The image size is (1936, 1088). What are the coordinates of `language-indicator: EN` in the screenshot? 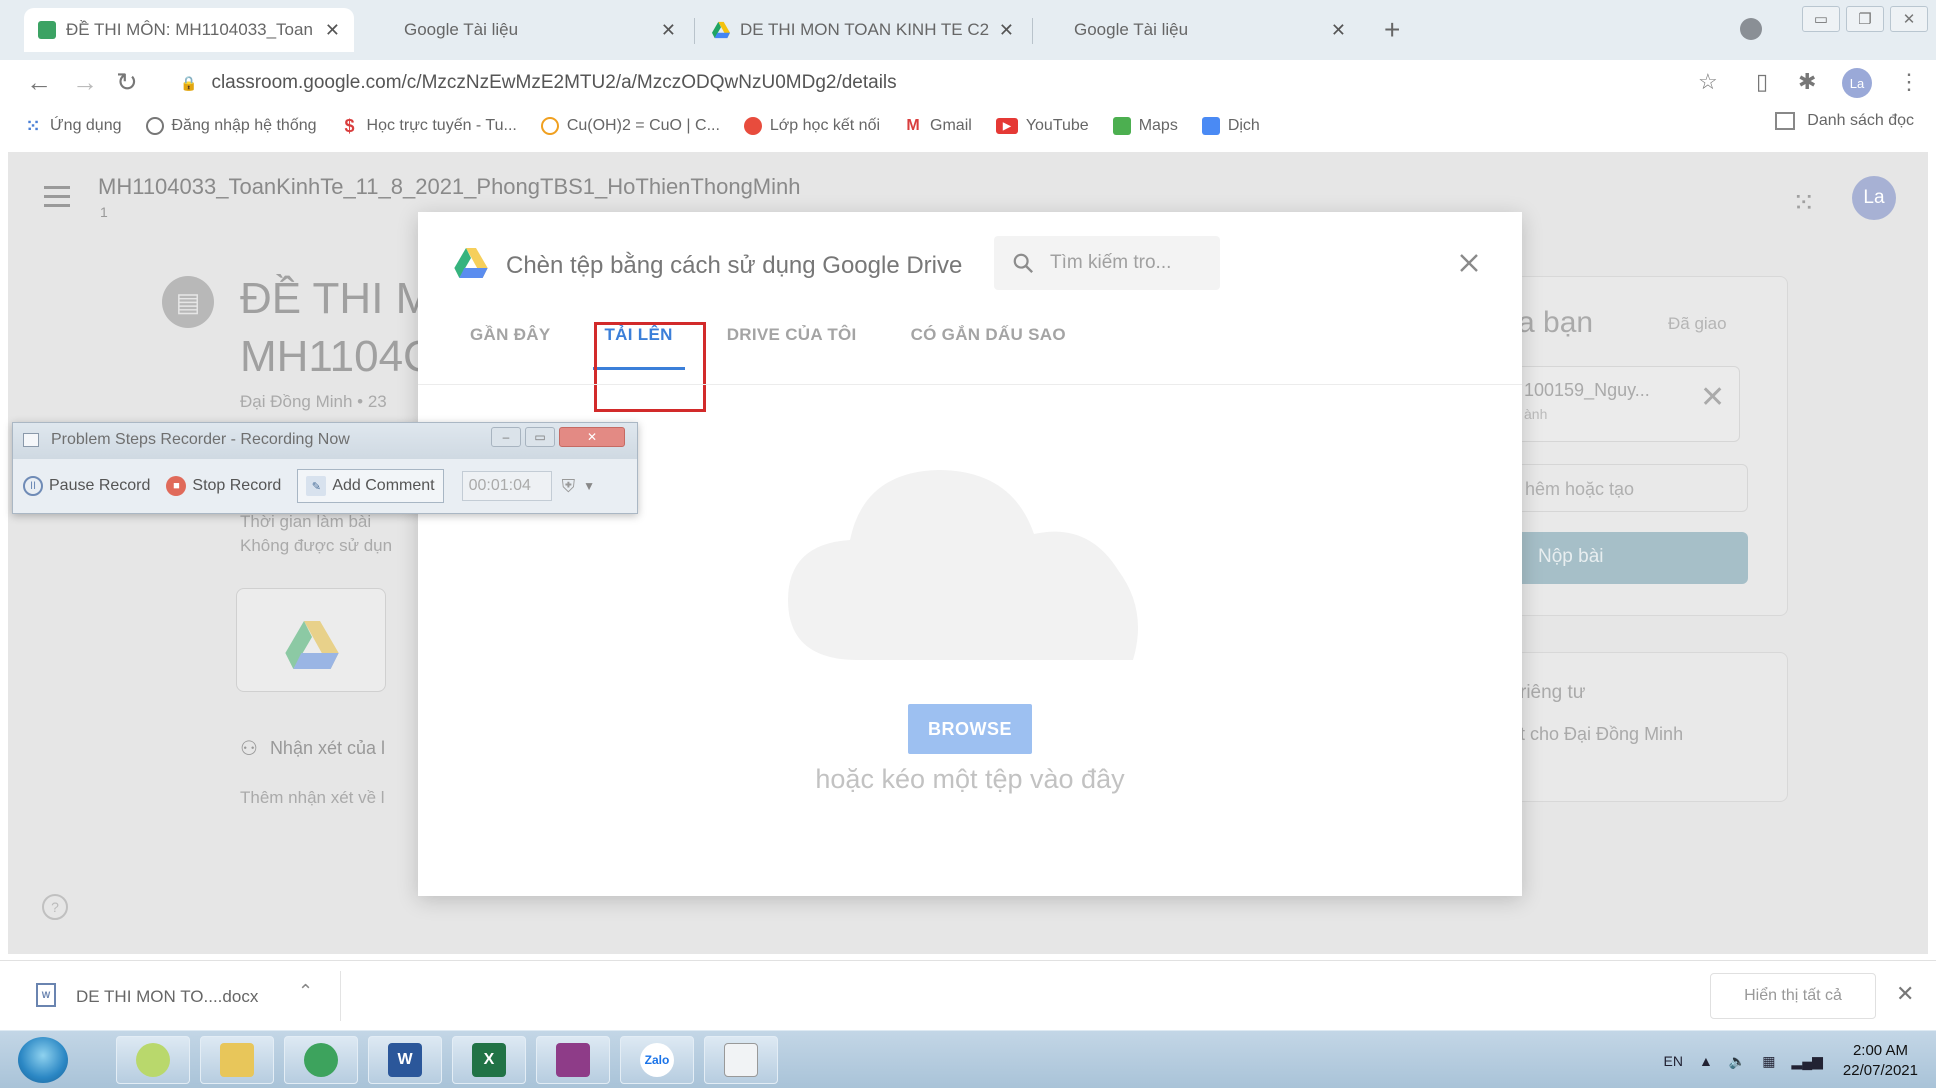 It's located at (1672, 1061).